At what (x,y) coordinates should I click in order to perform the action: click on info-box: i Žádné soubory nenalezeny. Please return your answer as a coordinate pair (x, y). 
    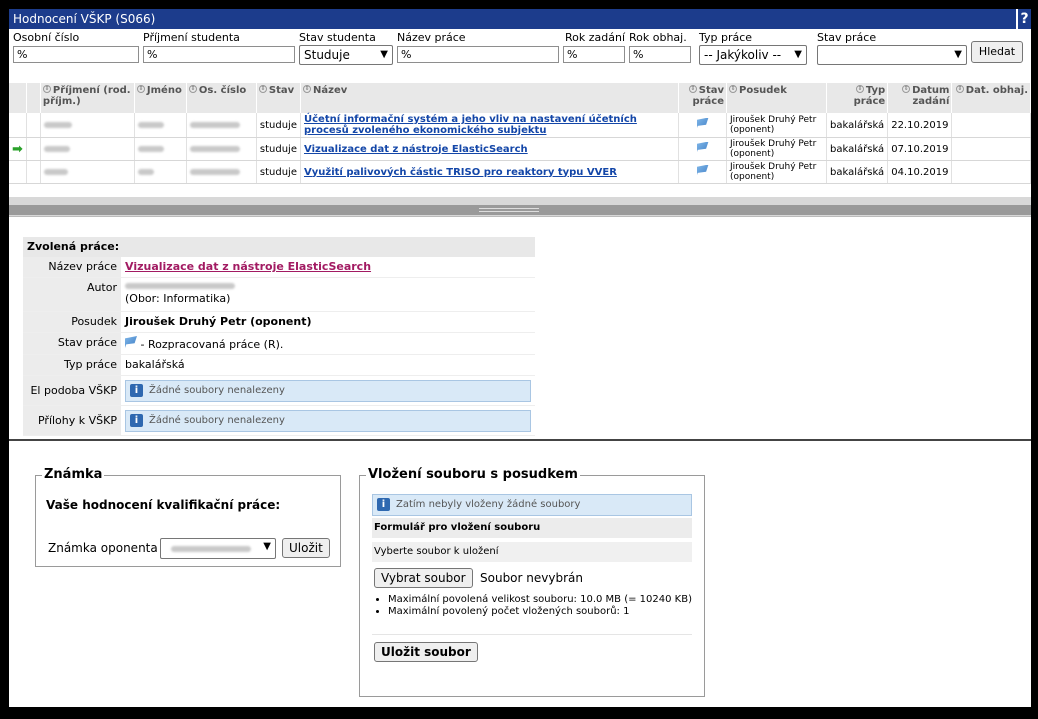
    Looking at the image, I should click on (328, 391).